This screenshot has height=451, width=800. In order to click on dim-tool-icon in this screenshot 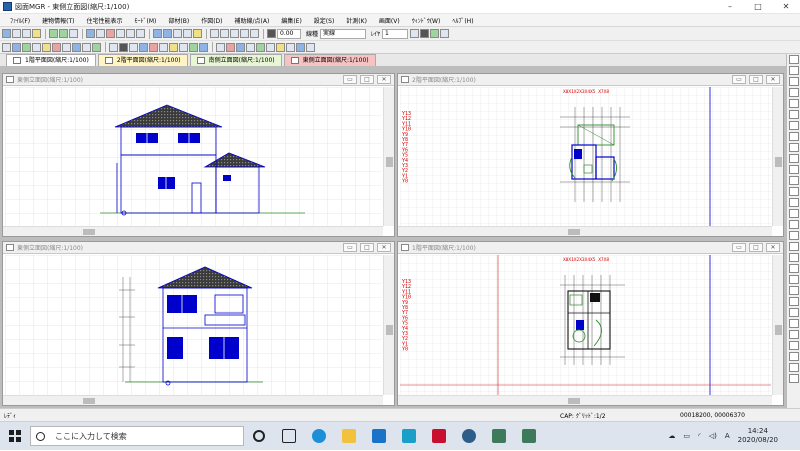, I will do `click(794, 202)`.